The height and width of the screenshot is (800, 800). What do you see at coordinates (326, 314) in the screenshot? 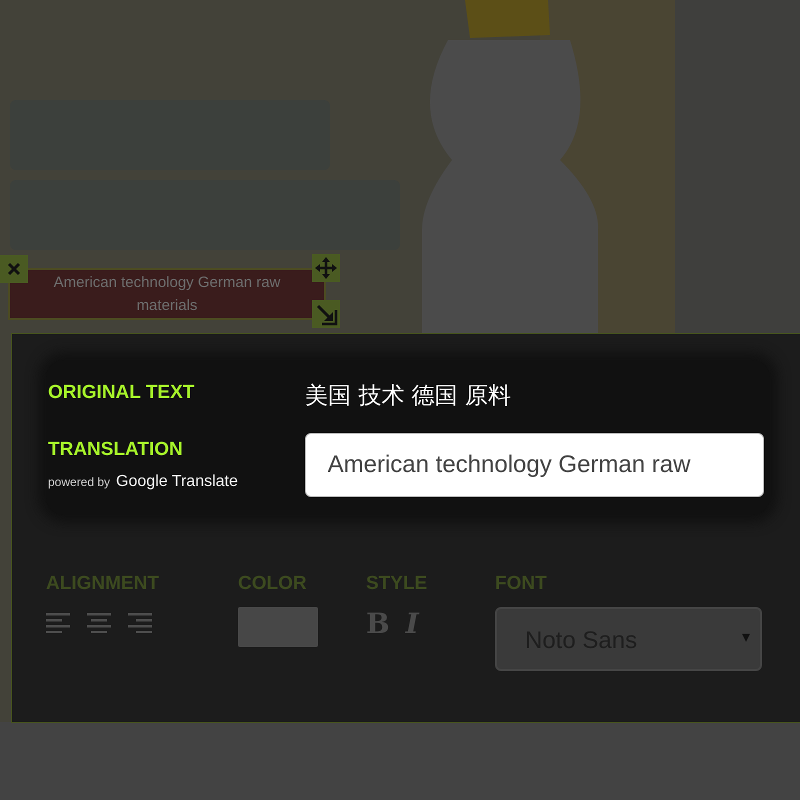
I see `resize-icon` at bounding box center [326, 314].